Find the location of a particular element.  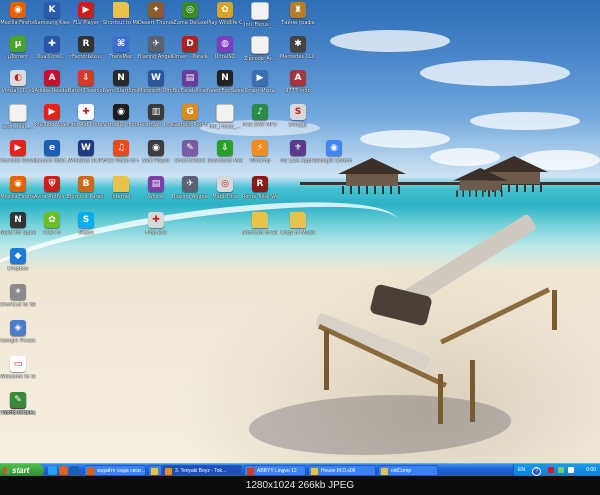

desktop-icon-label: Rectfiyan 1.36 Build 3 is located at coordinates (156, 125).